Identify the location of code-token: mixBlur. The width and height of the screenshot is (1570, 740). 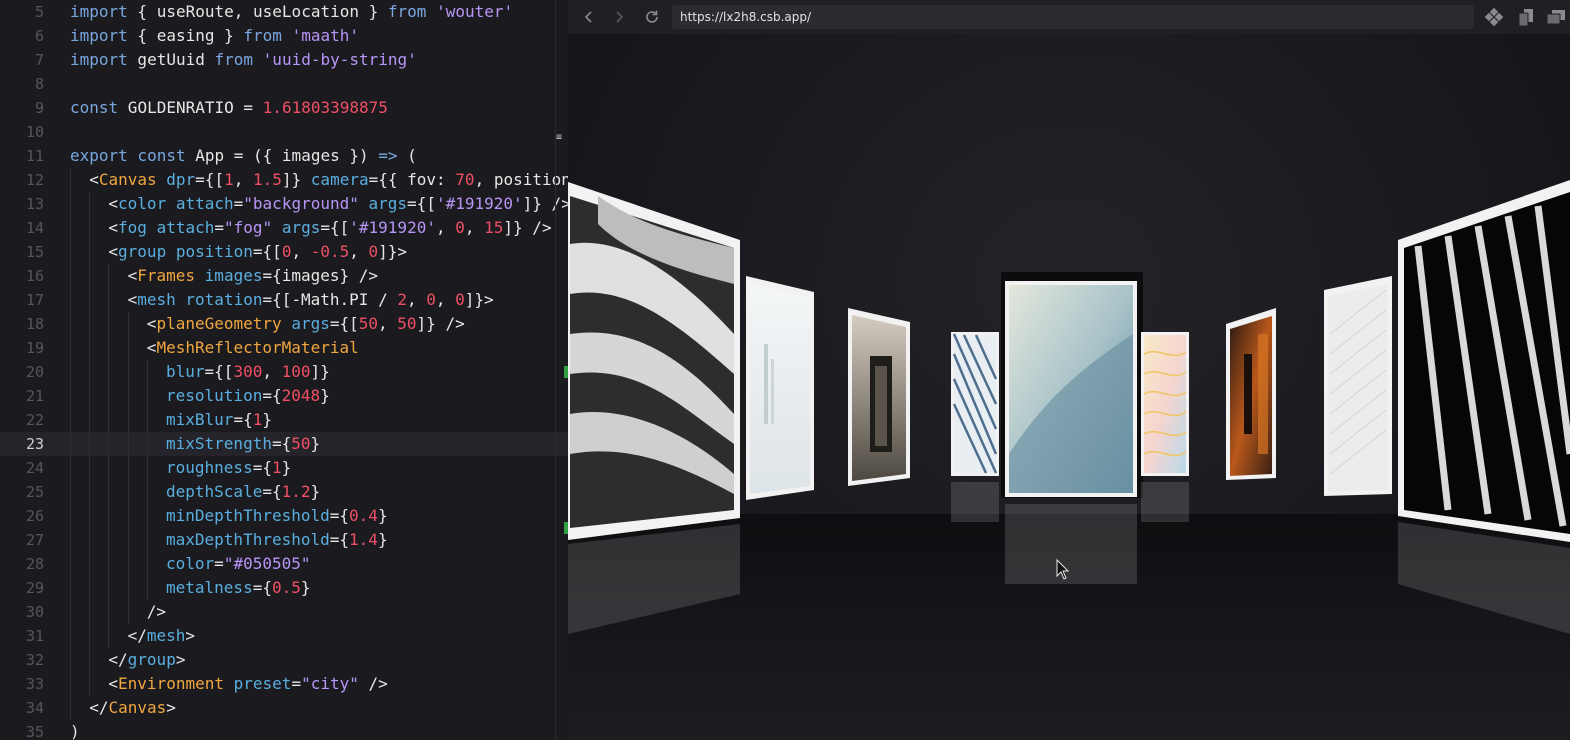
(200, 419).